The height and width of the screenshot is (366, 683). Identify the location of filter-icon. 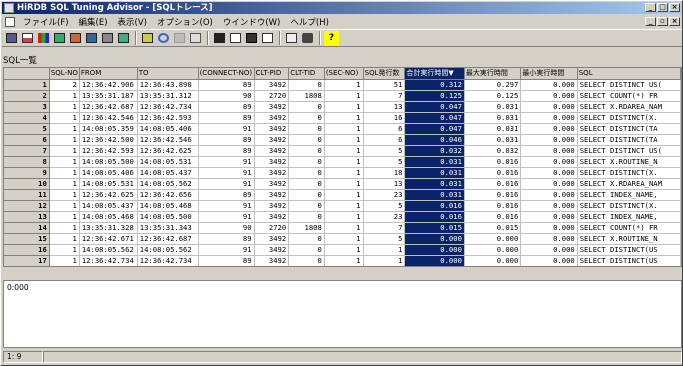
(75, 38).